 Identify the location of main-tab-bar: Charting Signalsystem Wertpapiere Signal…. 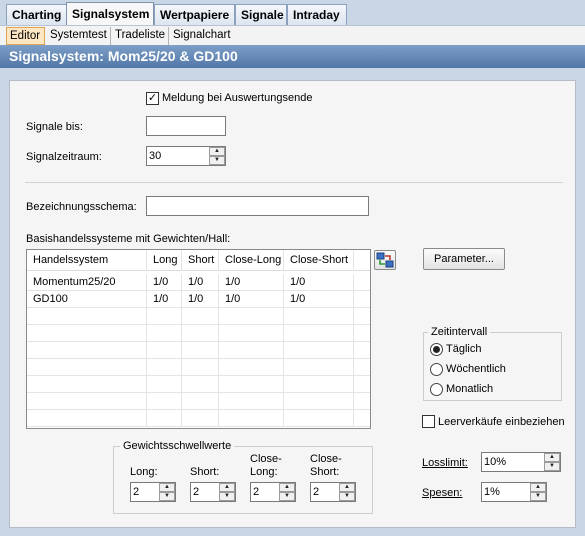
(292, 13).